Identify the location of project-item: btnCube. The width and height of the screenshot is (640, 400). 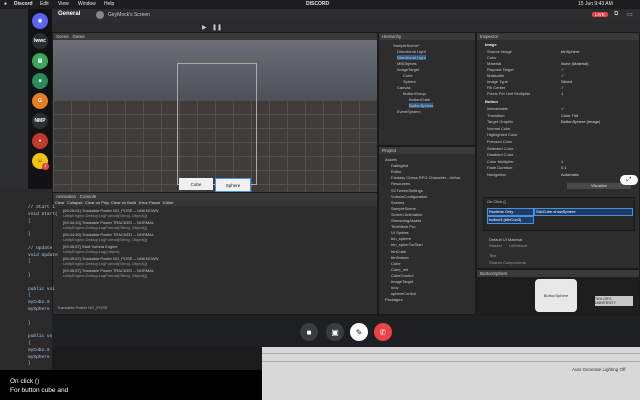
(398, 251).